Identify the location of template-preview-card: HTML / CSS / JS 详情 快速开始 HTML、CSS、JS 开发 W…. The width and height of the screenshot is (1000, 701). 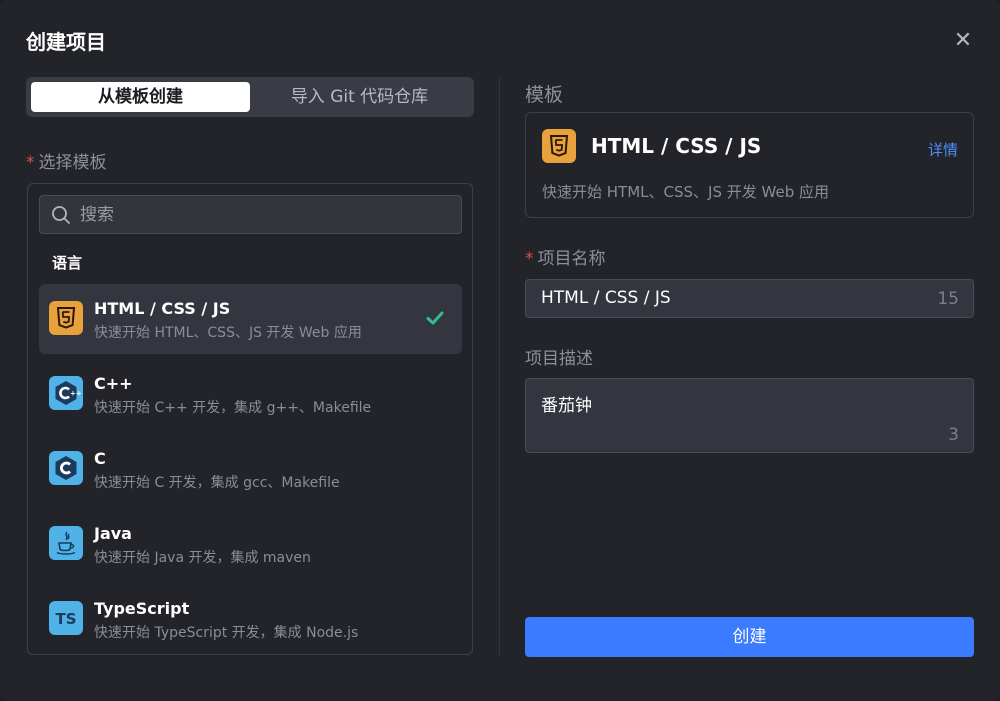
(749, 165).